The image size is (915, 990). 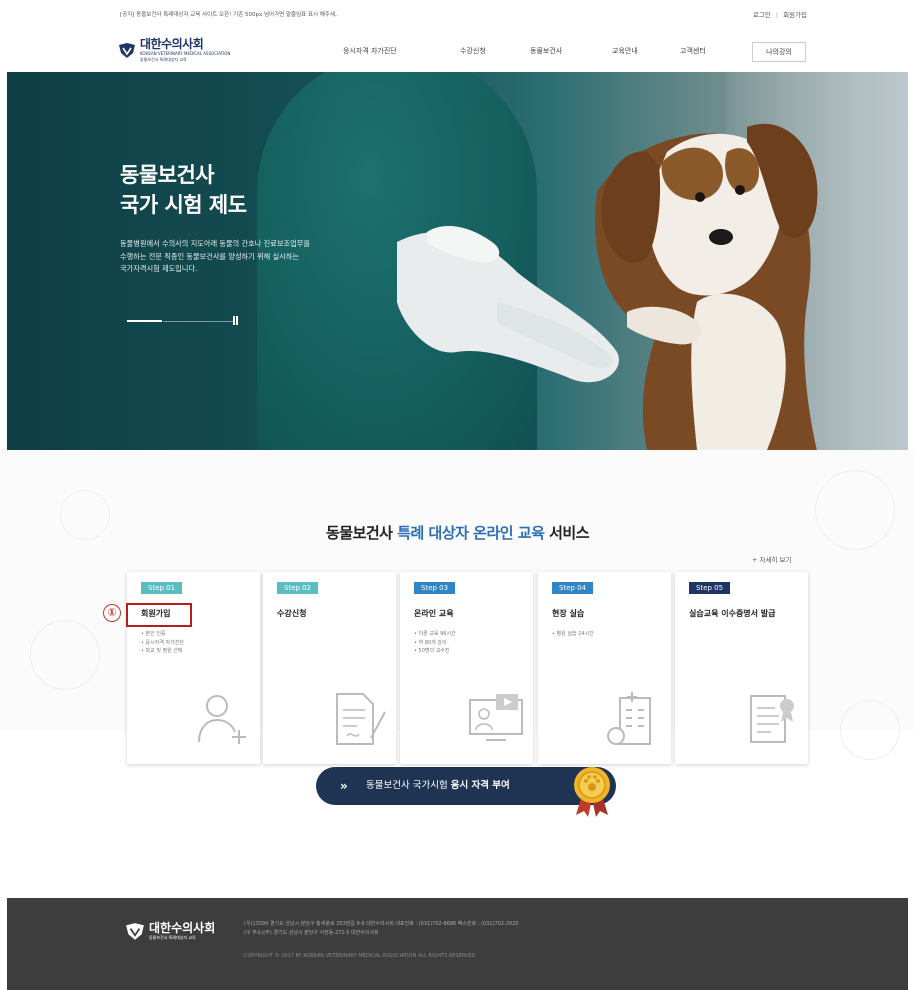 What do you see at coordinates (762, 15) in the screenshot?
I see `login-link: 로그인` at bounding box center [762, 15].